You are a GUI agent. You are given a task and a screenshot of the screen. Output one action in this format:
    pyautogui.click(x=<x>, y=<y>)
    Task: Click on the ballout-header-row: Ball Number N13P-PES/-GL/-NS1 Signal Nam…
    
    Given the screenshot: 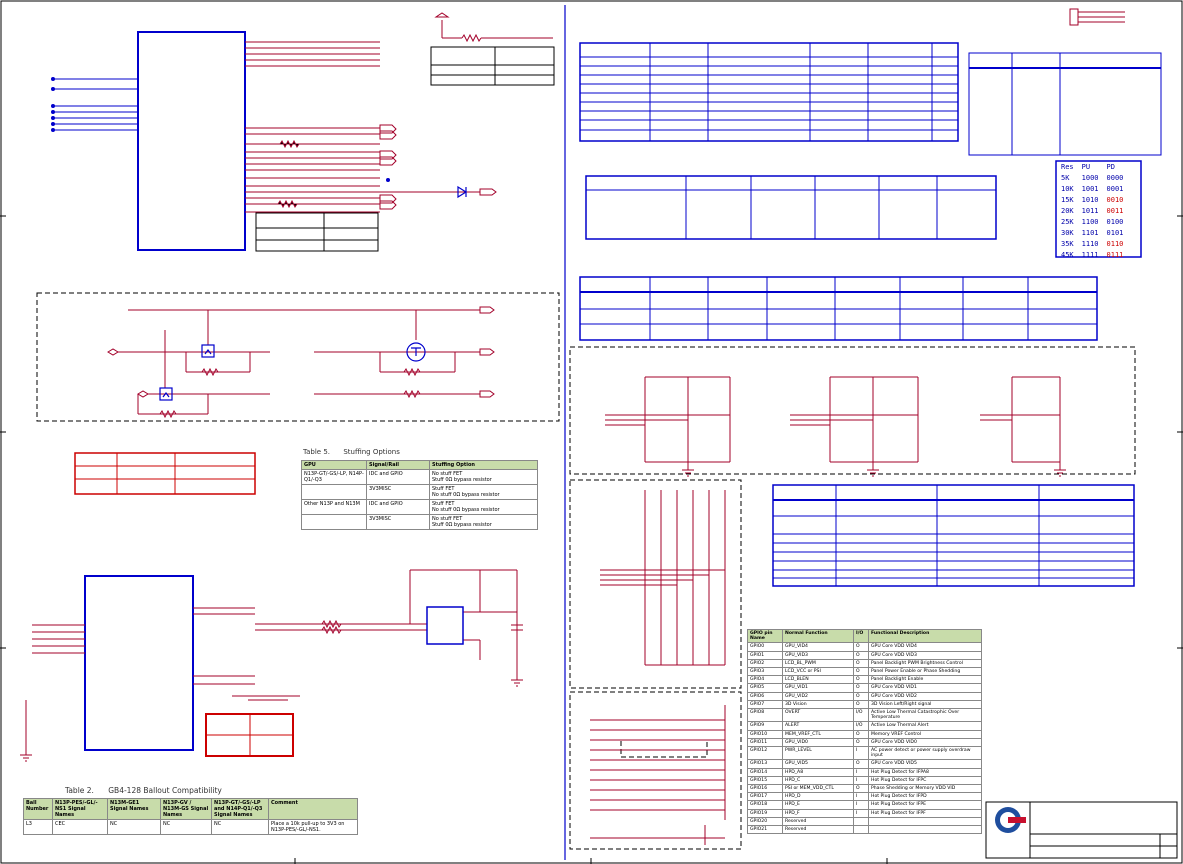 What is the action you would take?
    pyautogui.click(x=190, y=809)
    